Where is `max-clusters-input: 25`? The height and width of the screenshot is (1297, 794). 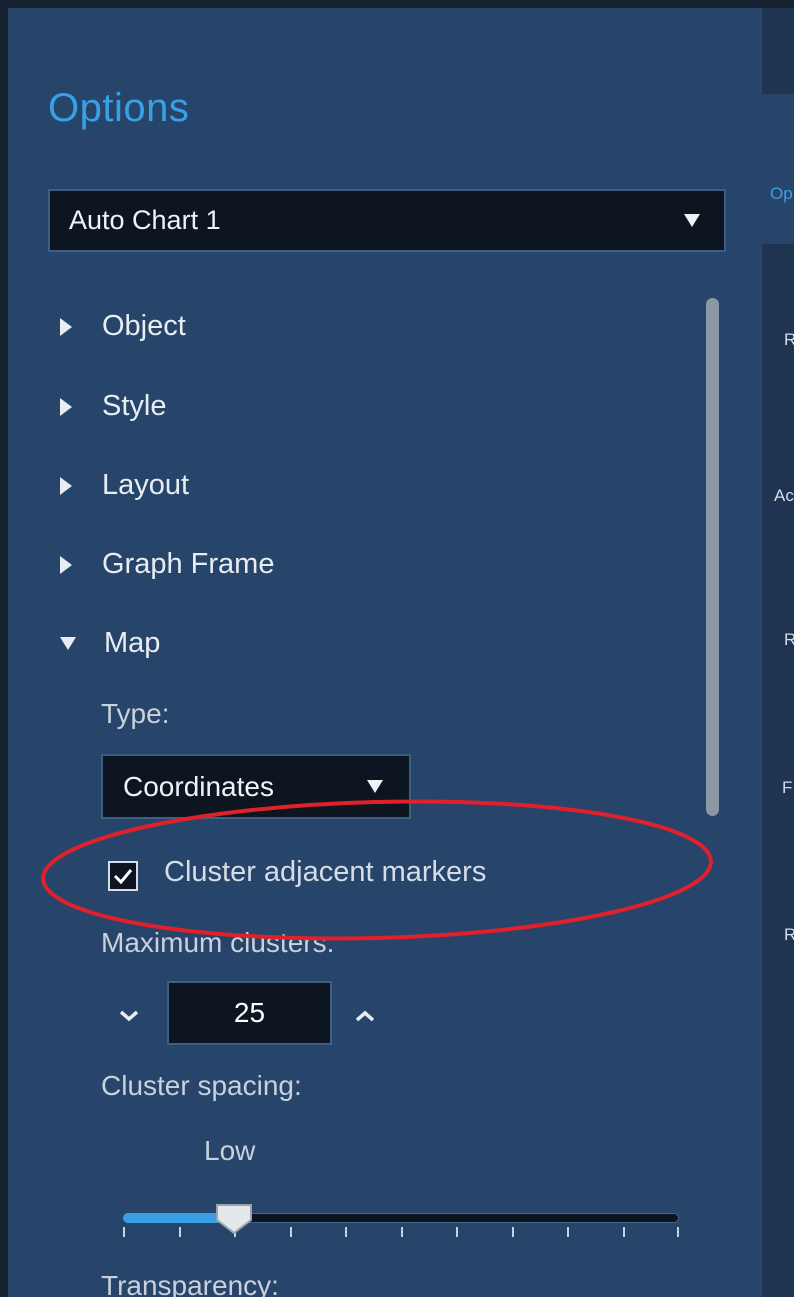 max-clusters-input: 25 is located at coordinates (249, 1013).